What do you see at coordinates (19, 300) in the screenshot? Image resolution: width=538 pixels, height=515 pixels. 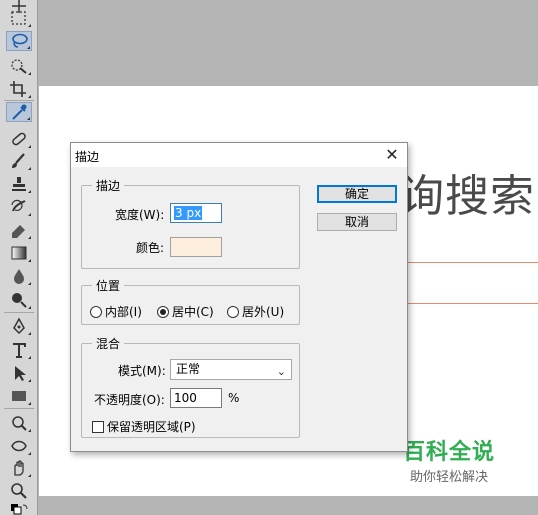 I see `dodge-tool-icon` at bounding box center [19, 300].